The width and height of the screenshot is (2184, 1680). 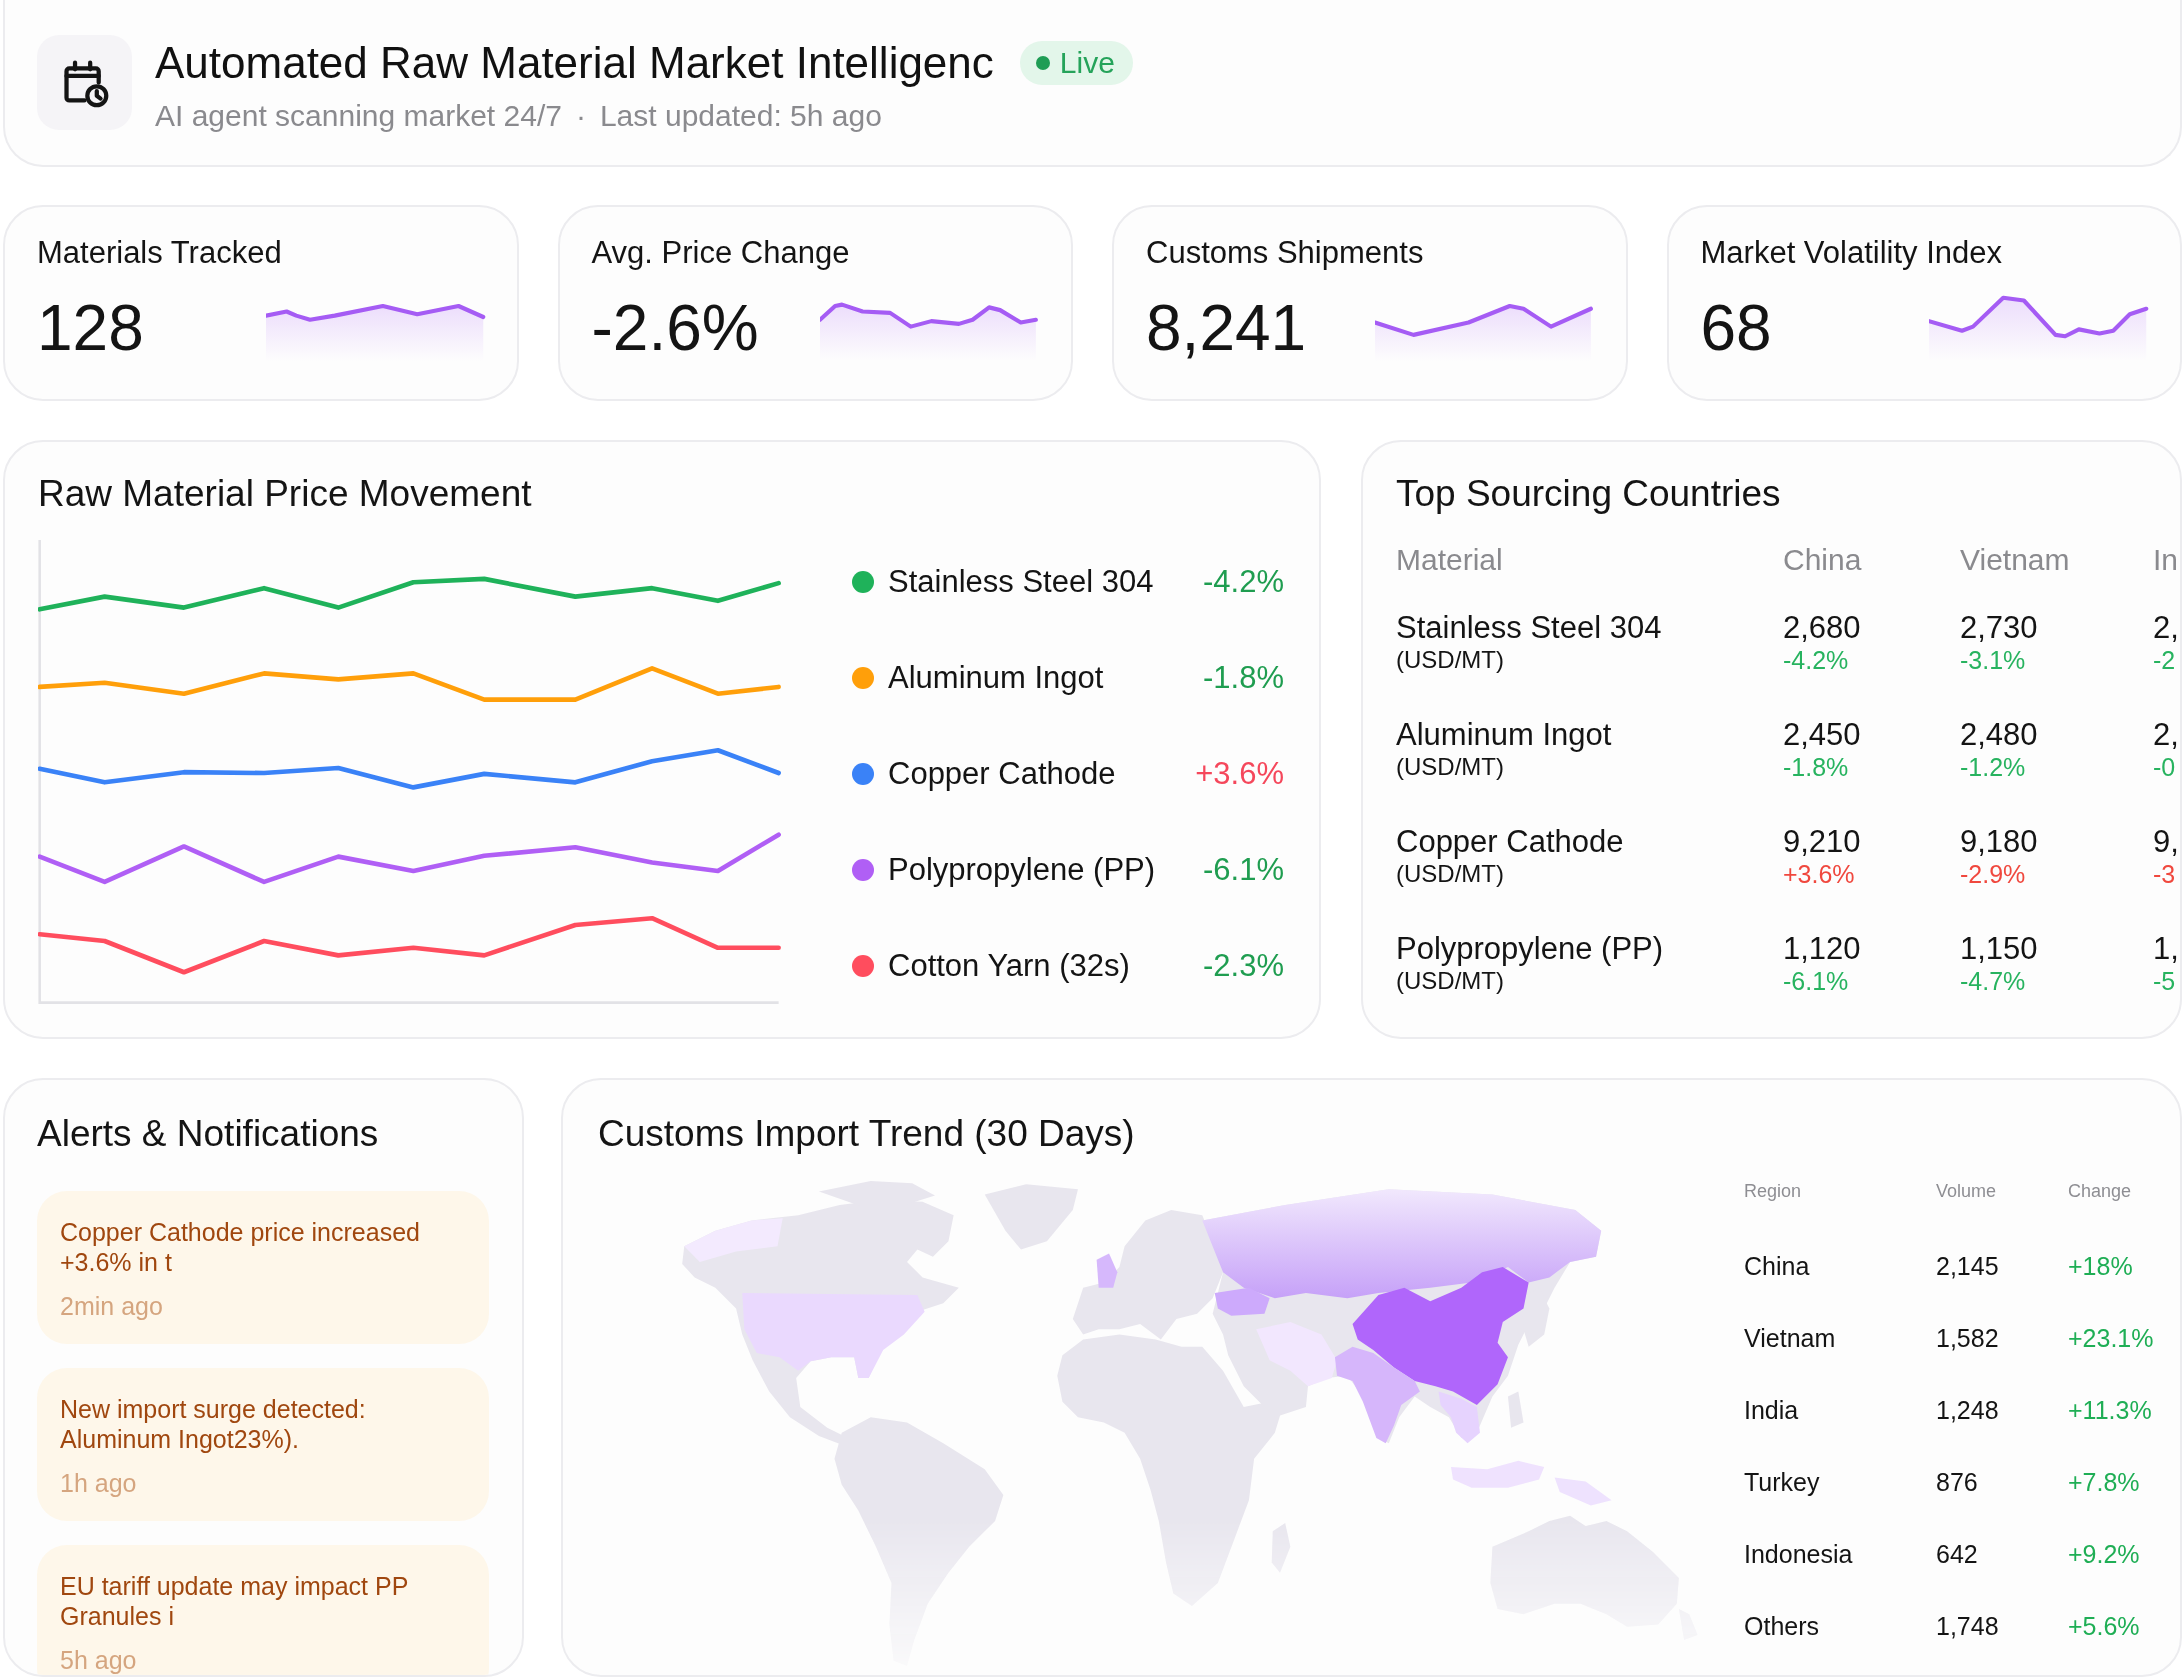 What do you see at coordinates (2166, 560) in the screenshot?
I see `column-header: In` at bounding box center [2166, 560].